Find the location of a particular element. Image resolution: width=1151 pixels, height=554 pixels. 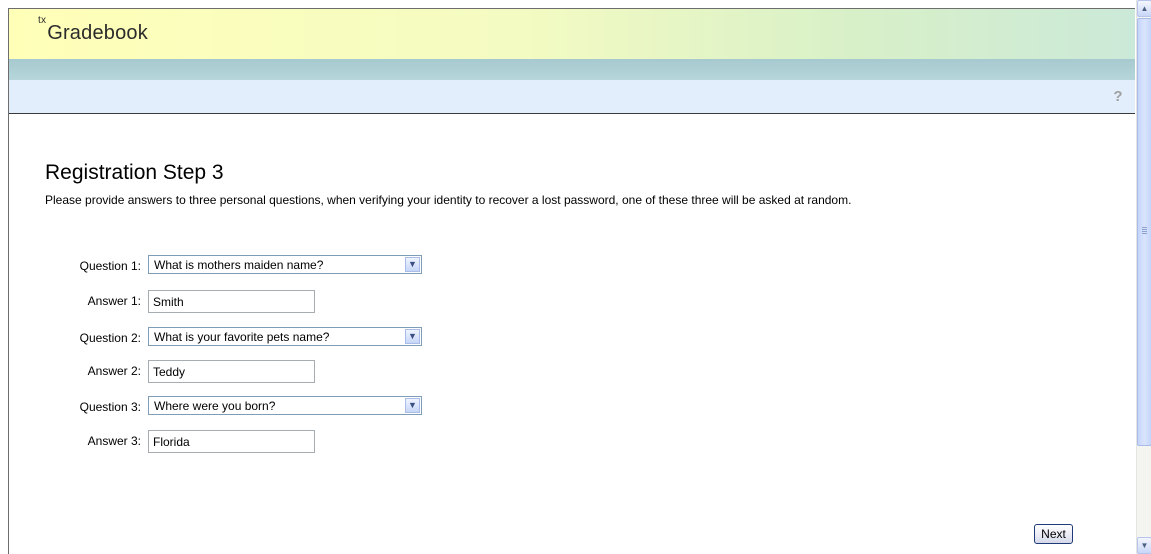

question-2-select: What is your favorite pets name? ▼ is located at coordinates (285, 336).